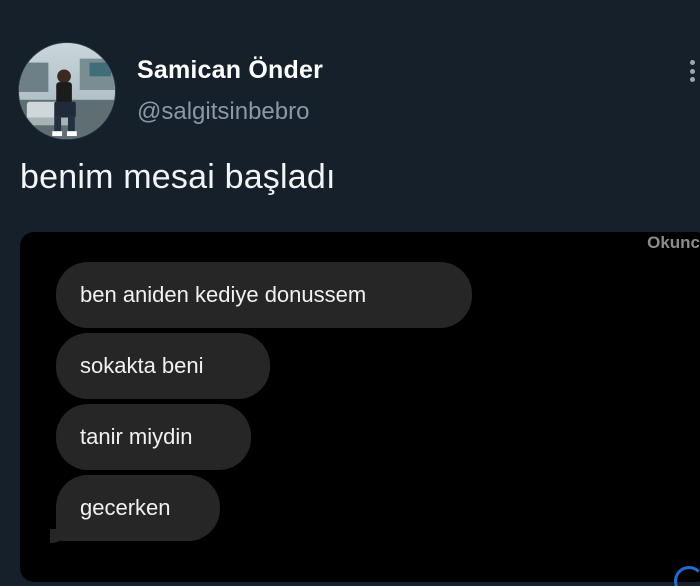  Describe the element at coordinates (687, 576) in the screenshot. I see `loading-arc-icon` at that location.